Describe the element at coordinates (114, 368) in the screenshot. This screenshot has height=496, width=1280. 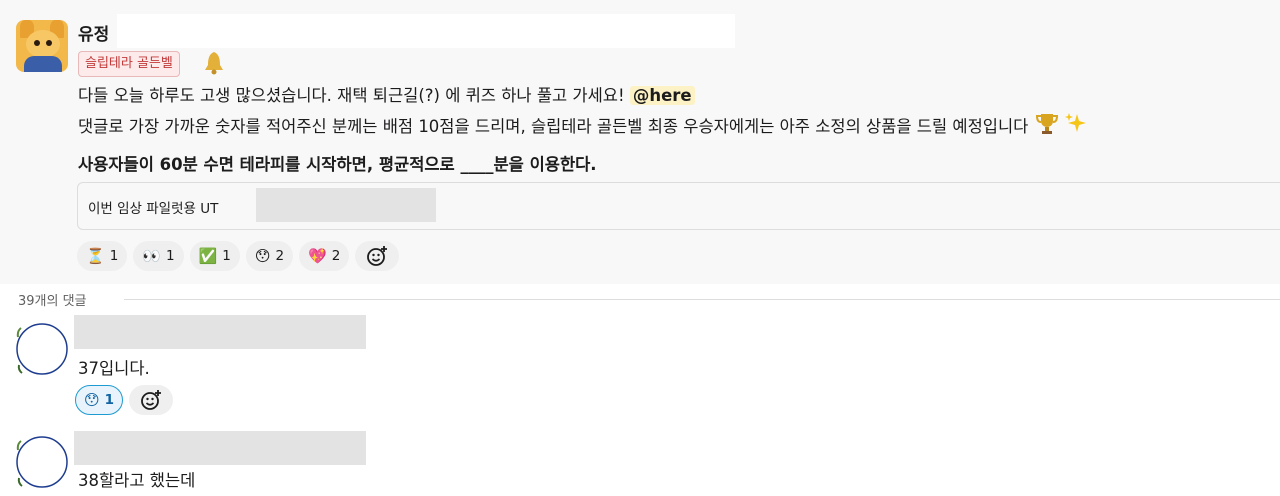
I see `reply-text: 37입니다.` at that location.